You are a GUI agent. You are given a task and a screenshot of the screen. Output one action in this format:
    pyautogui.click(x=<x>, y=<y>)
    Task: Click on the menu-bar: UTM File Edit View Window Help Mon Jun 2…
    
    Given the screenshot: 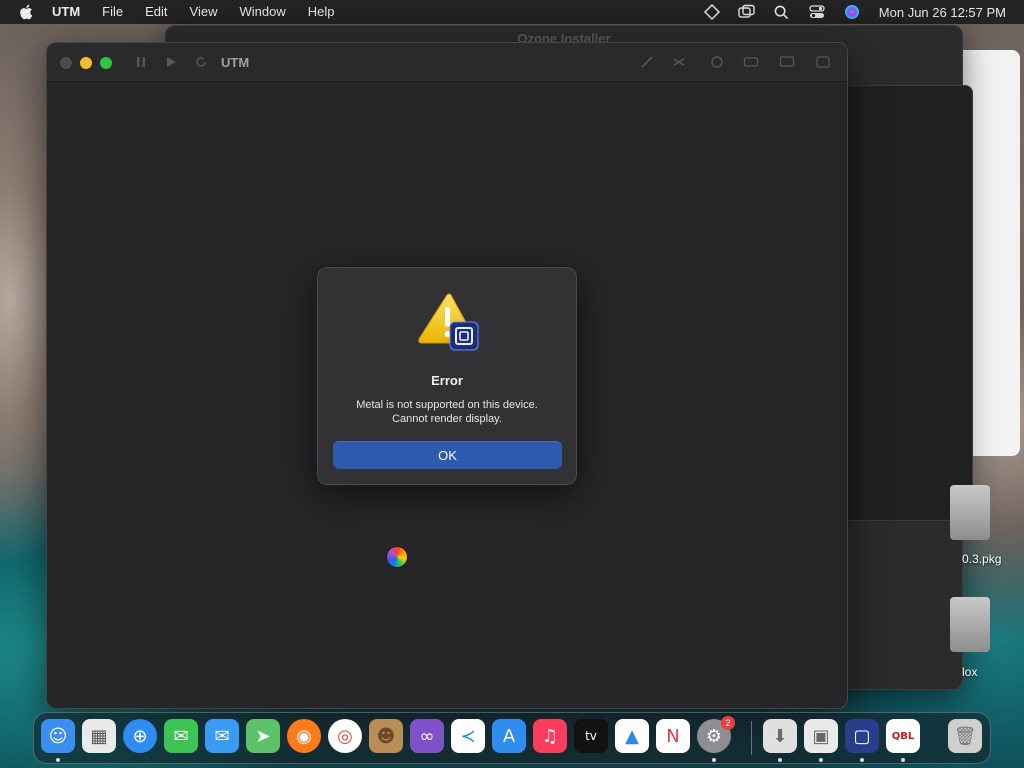 What is the action you would take?
    pyautogui.click(x=512, y=12)
    